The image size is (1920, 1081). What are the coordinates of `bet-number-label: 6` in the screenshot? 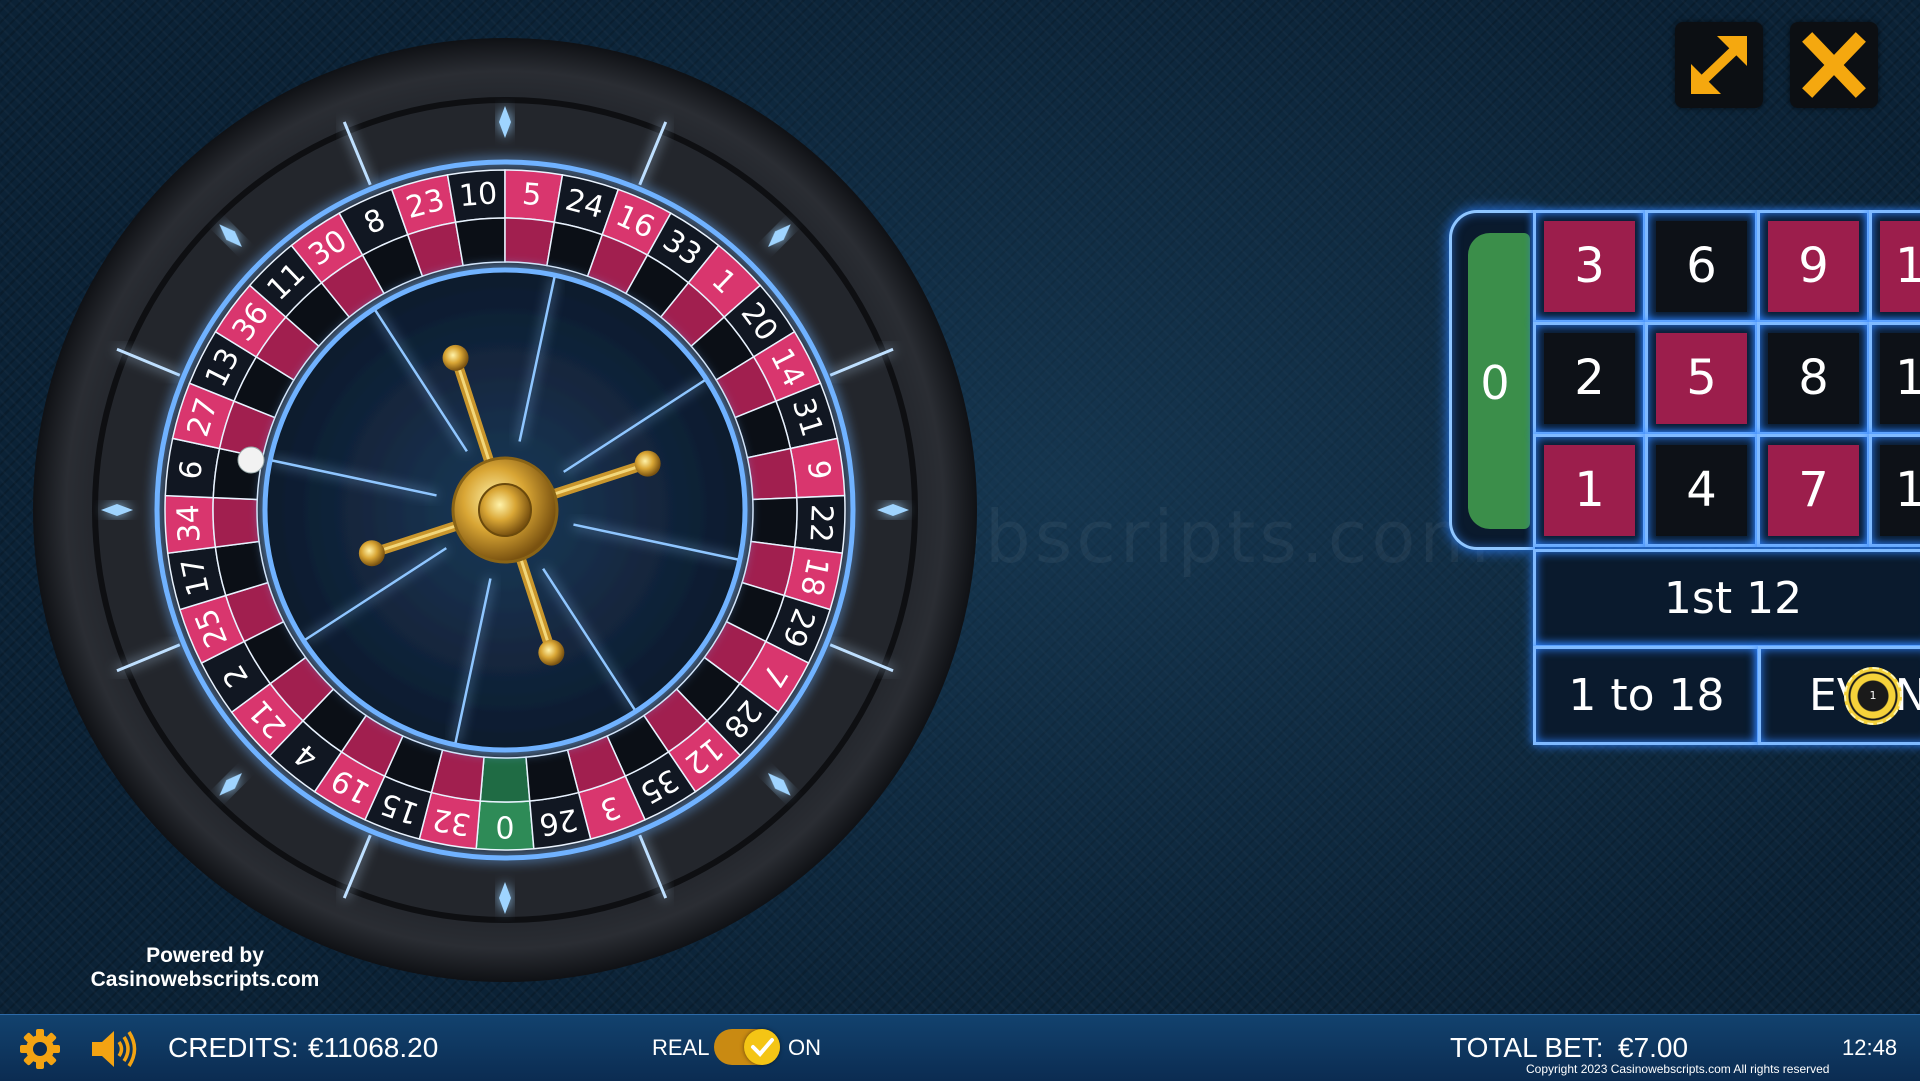 It's located at (1701, 266).